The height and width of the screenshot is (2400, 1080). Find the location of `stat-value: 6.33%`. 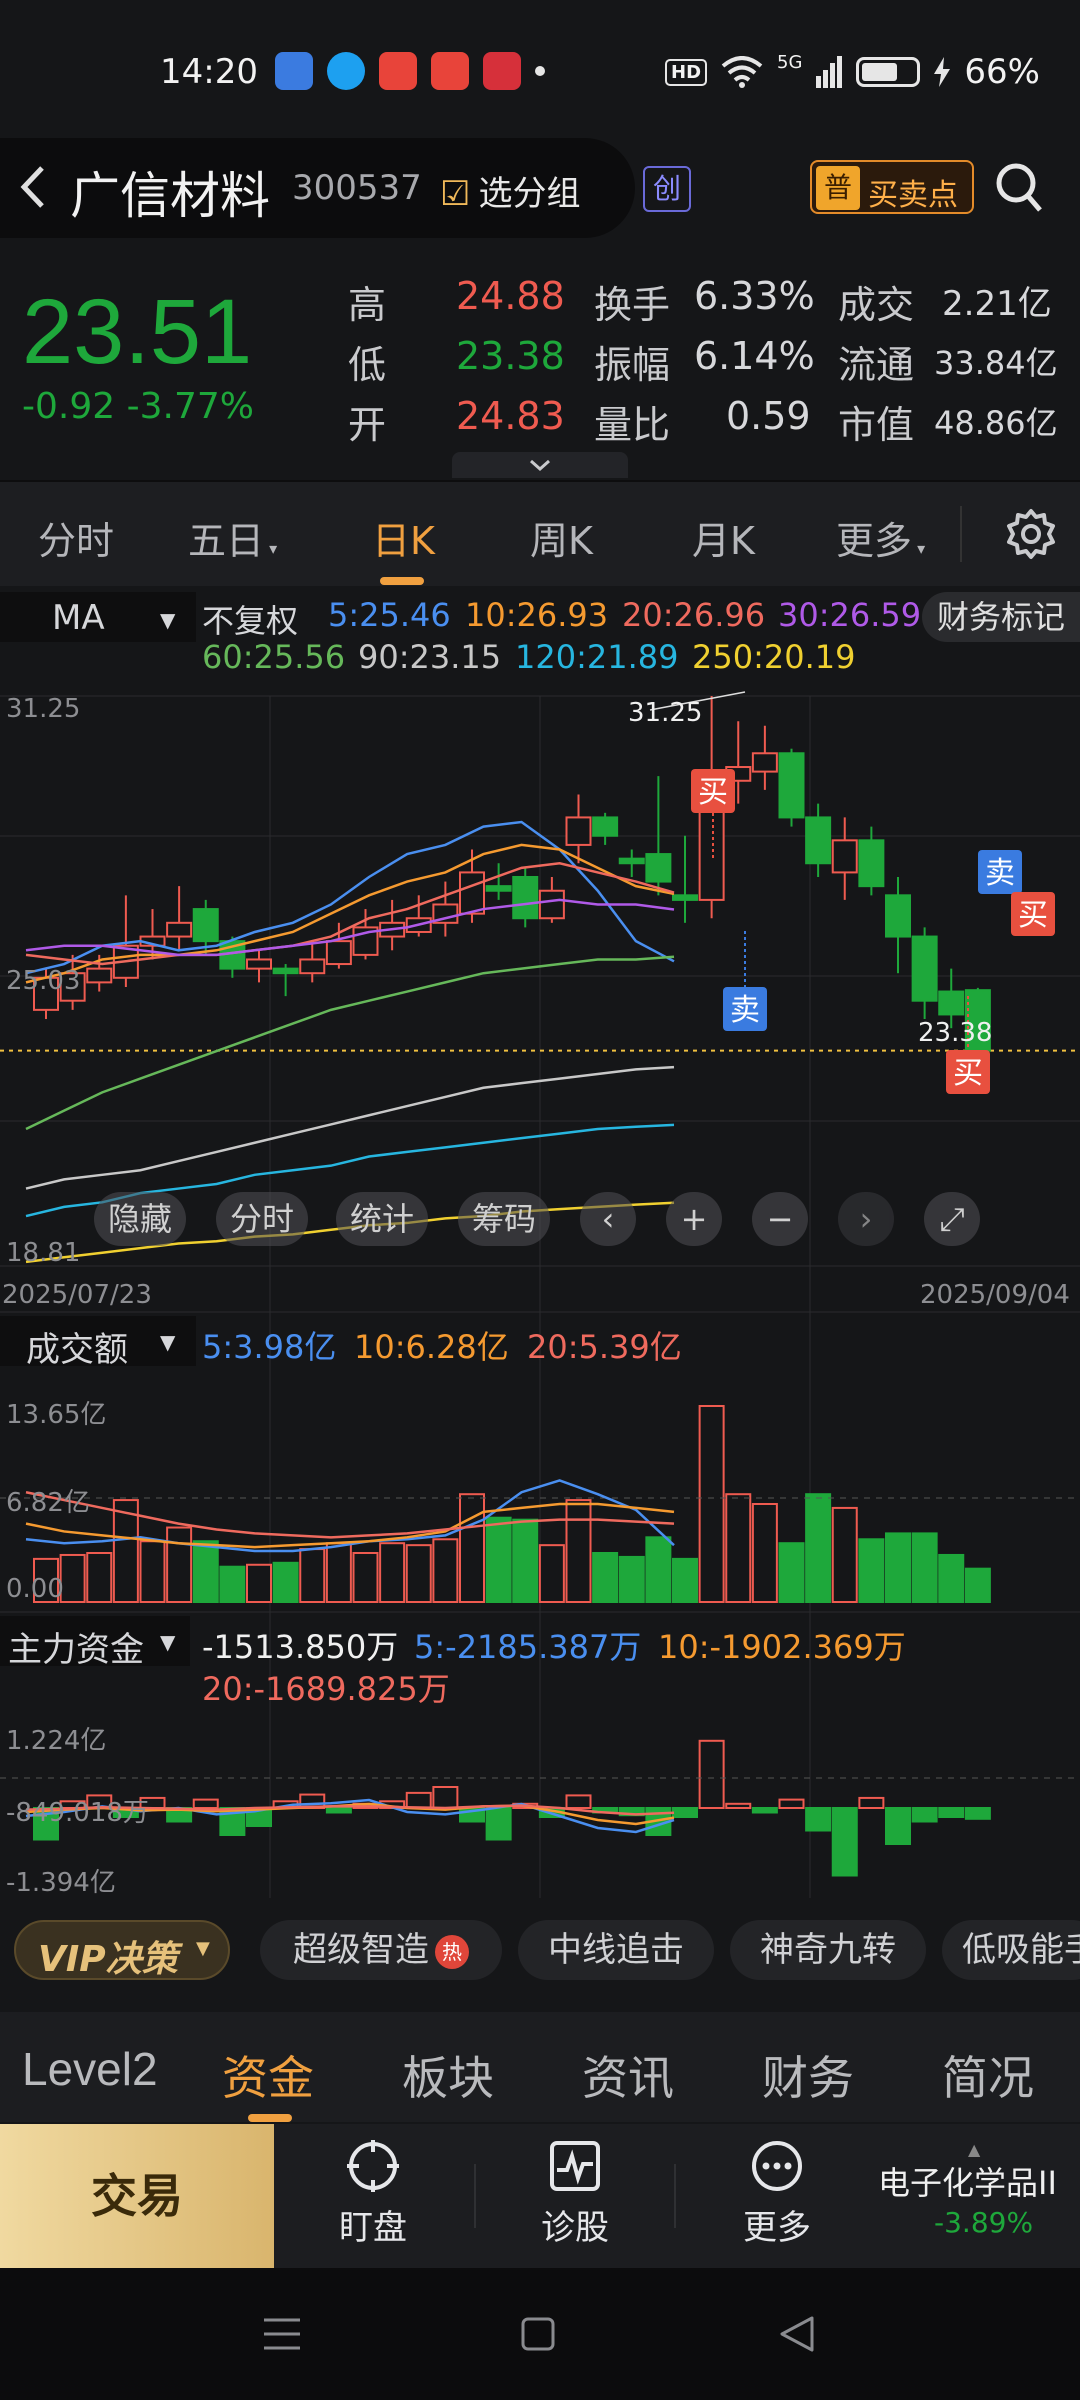

stat-value: 6.33% is located at coordinates (754, 296).